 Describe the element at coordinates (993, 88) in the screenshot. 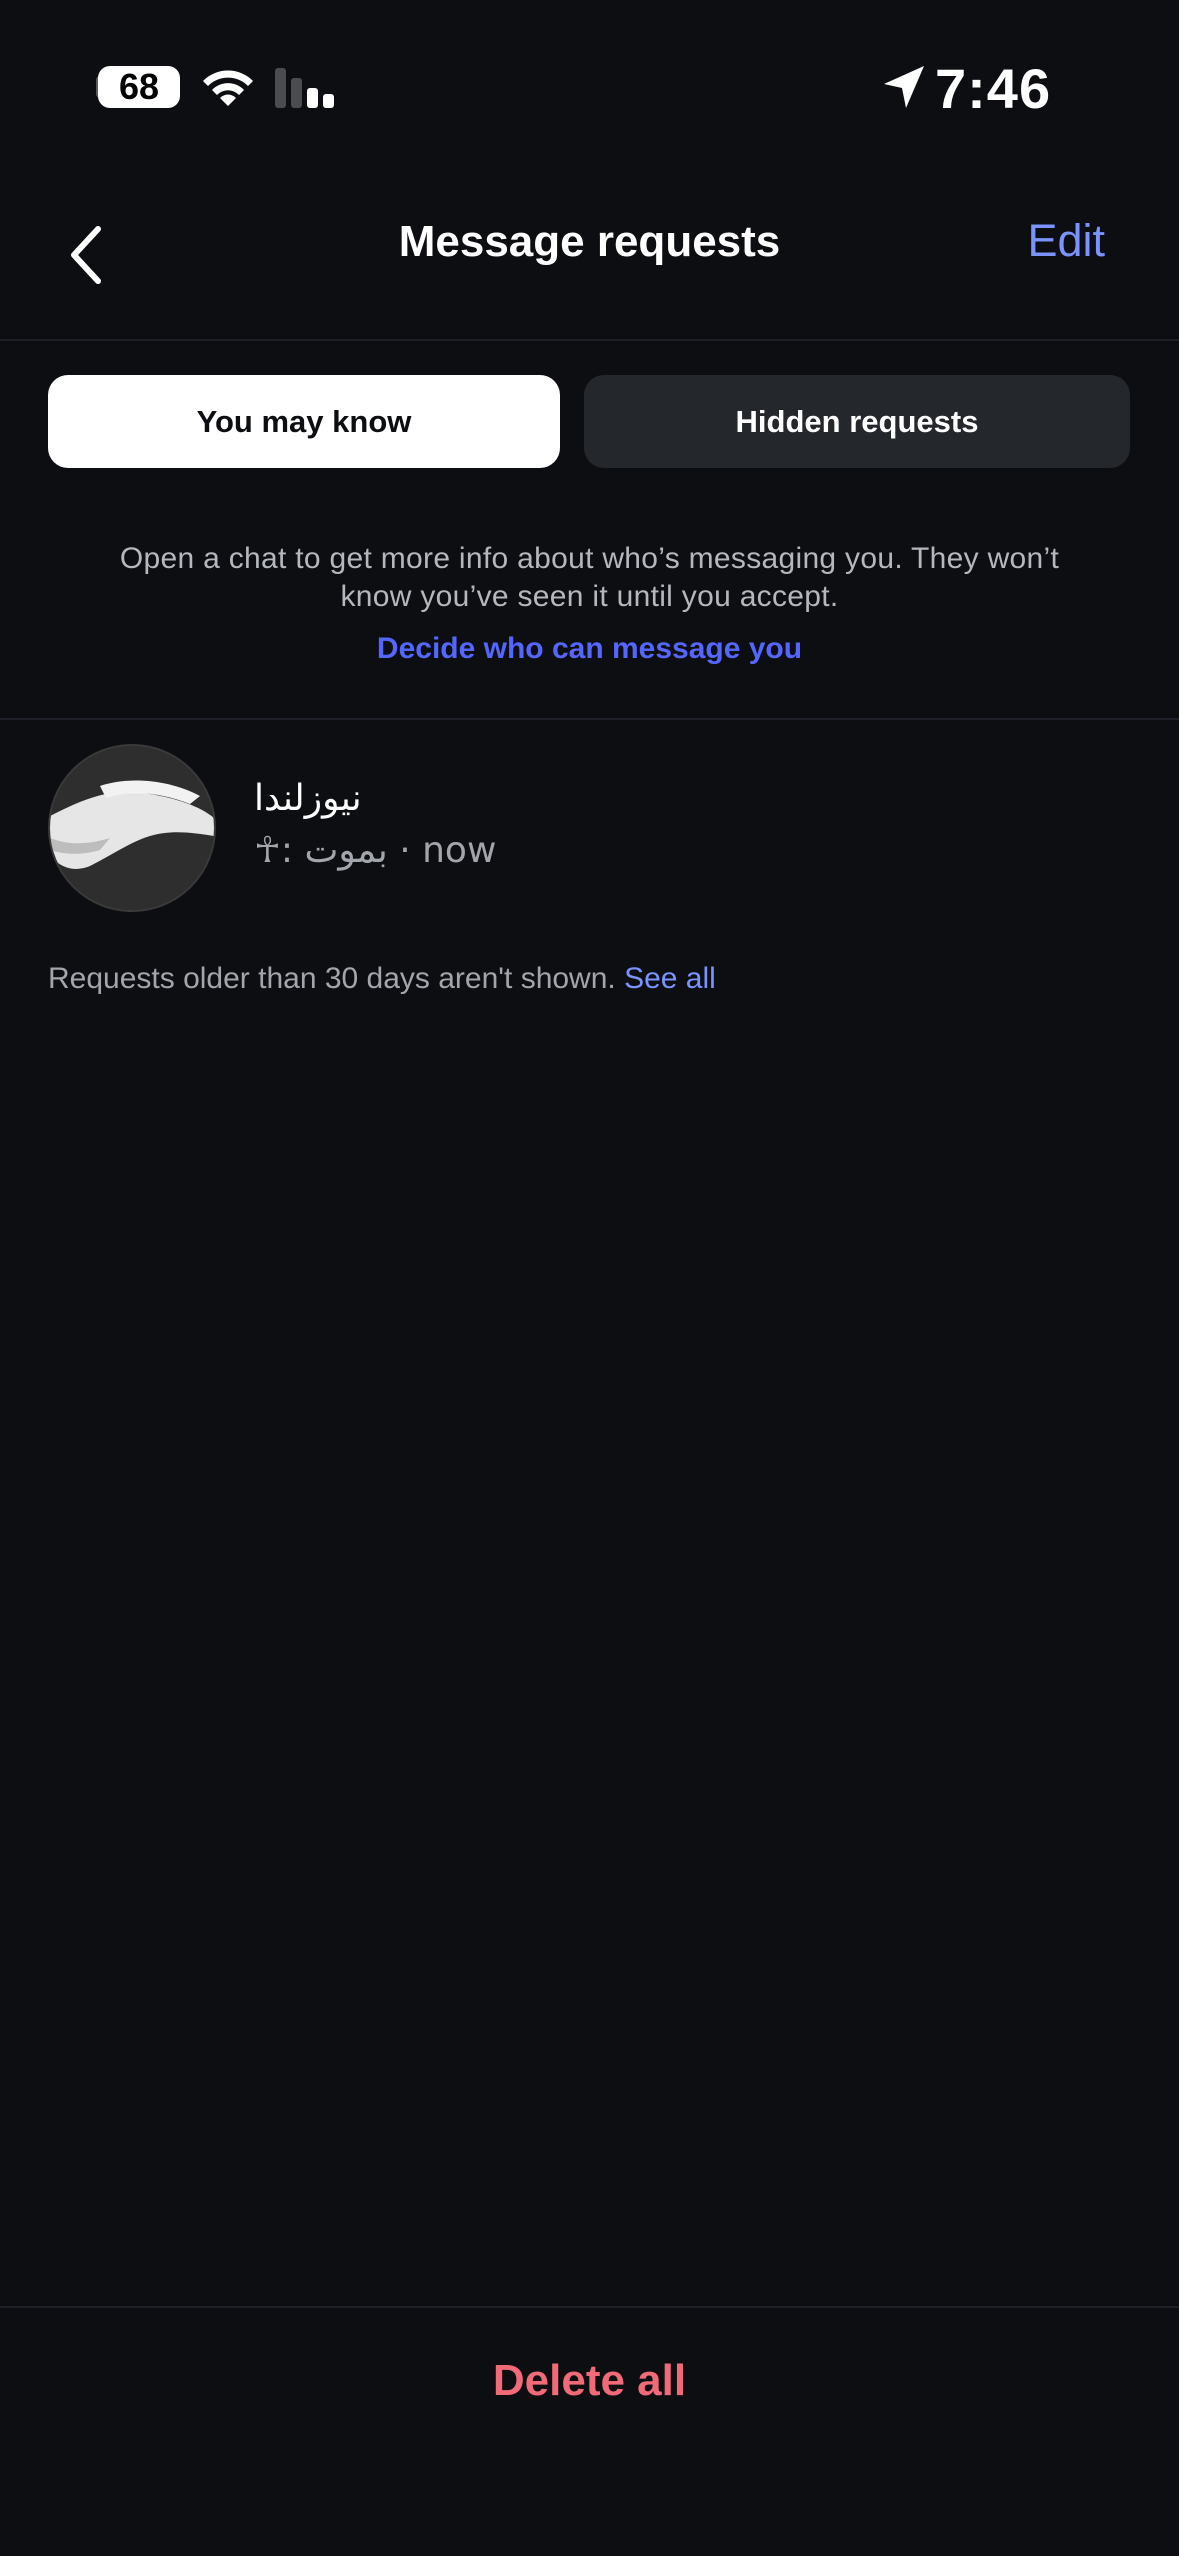

I see `clock: 7:46` at that location.